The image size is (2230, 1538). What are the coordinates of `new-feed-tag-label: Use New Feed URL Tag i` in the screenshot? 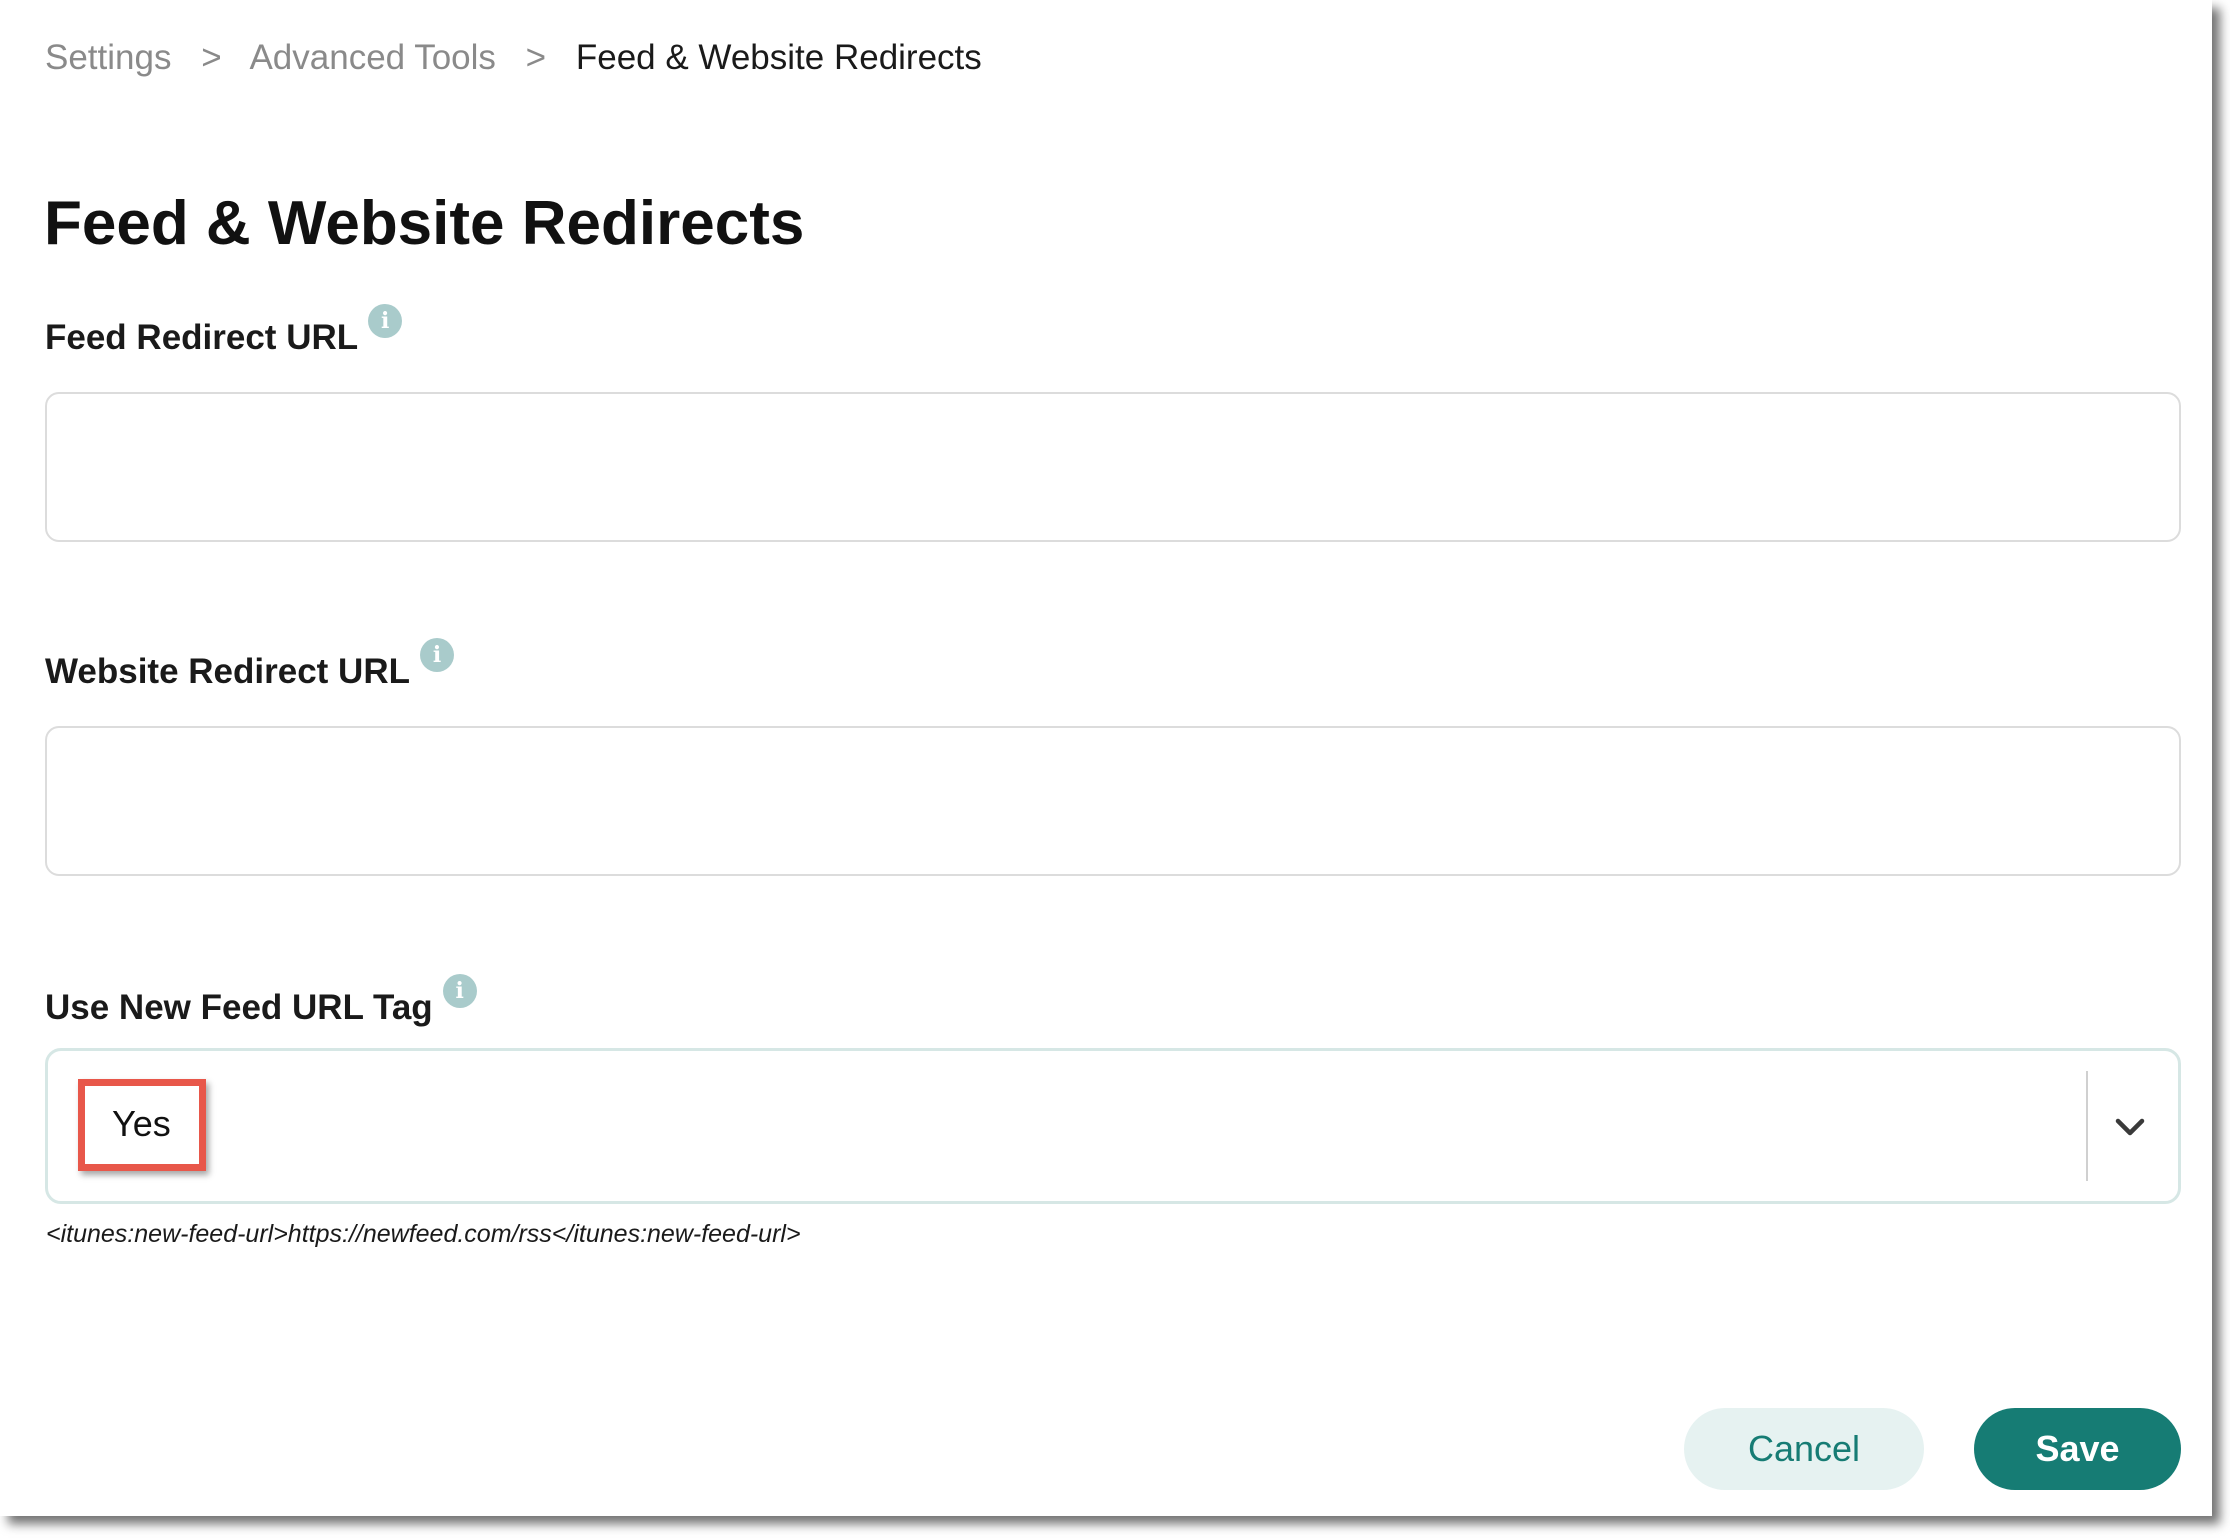 It's located at (261, 1001).